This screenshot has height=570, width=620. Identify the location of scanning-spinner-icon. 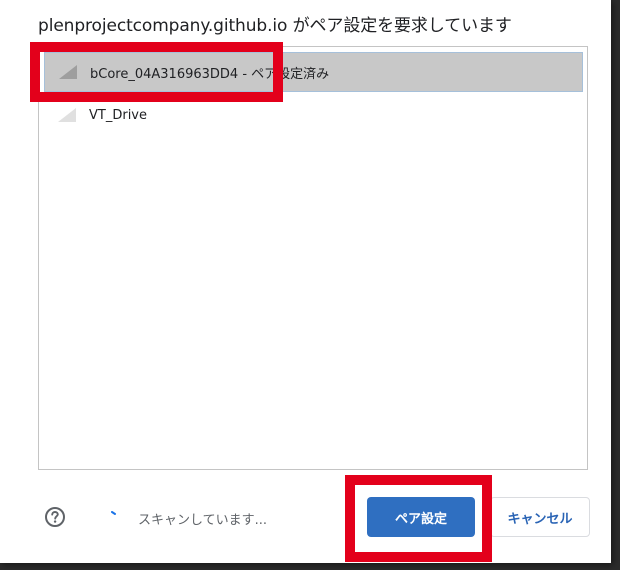
(113, 513).